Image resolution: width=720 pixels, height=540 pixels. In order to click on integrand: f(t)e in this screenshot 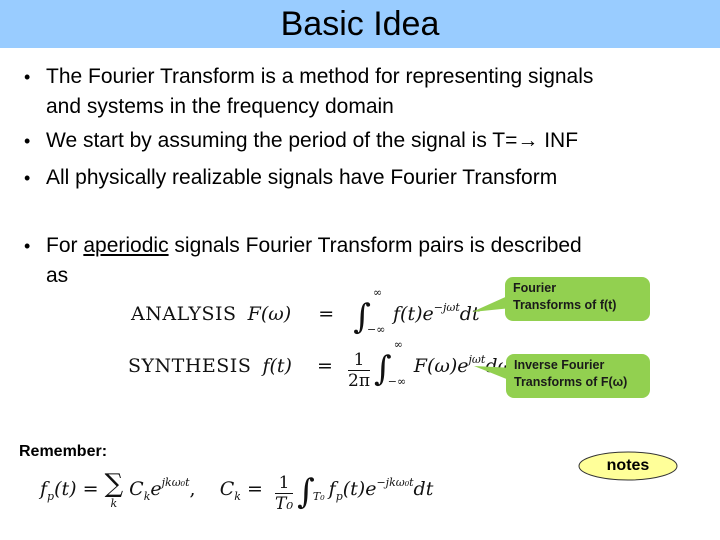, I will do `click(413, 314)`.